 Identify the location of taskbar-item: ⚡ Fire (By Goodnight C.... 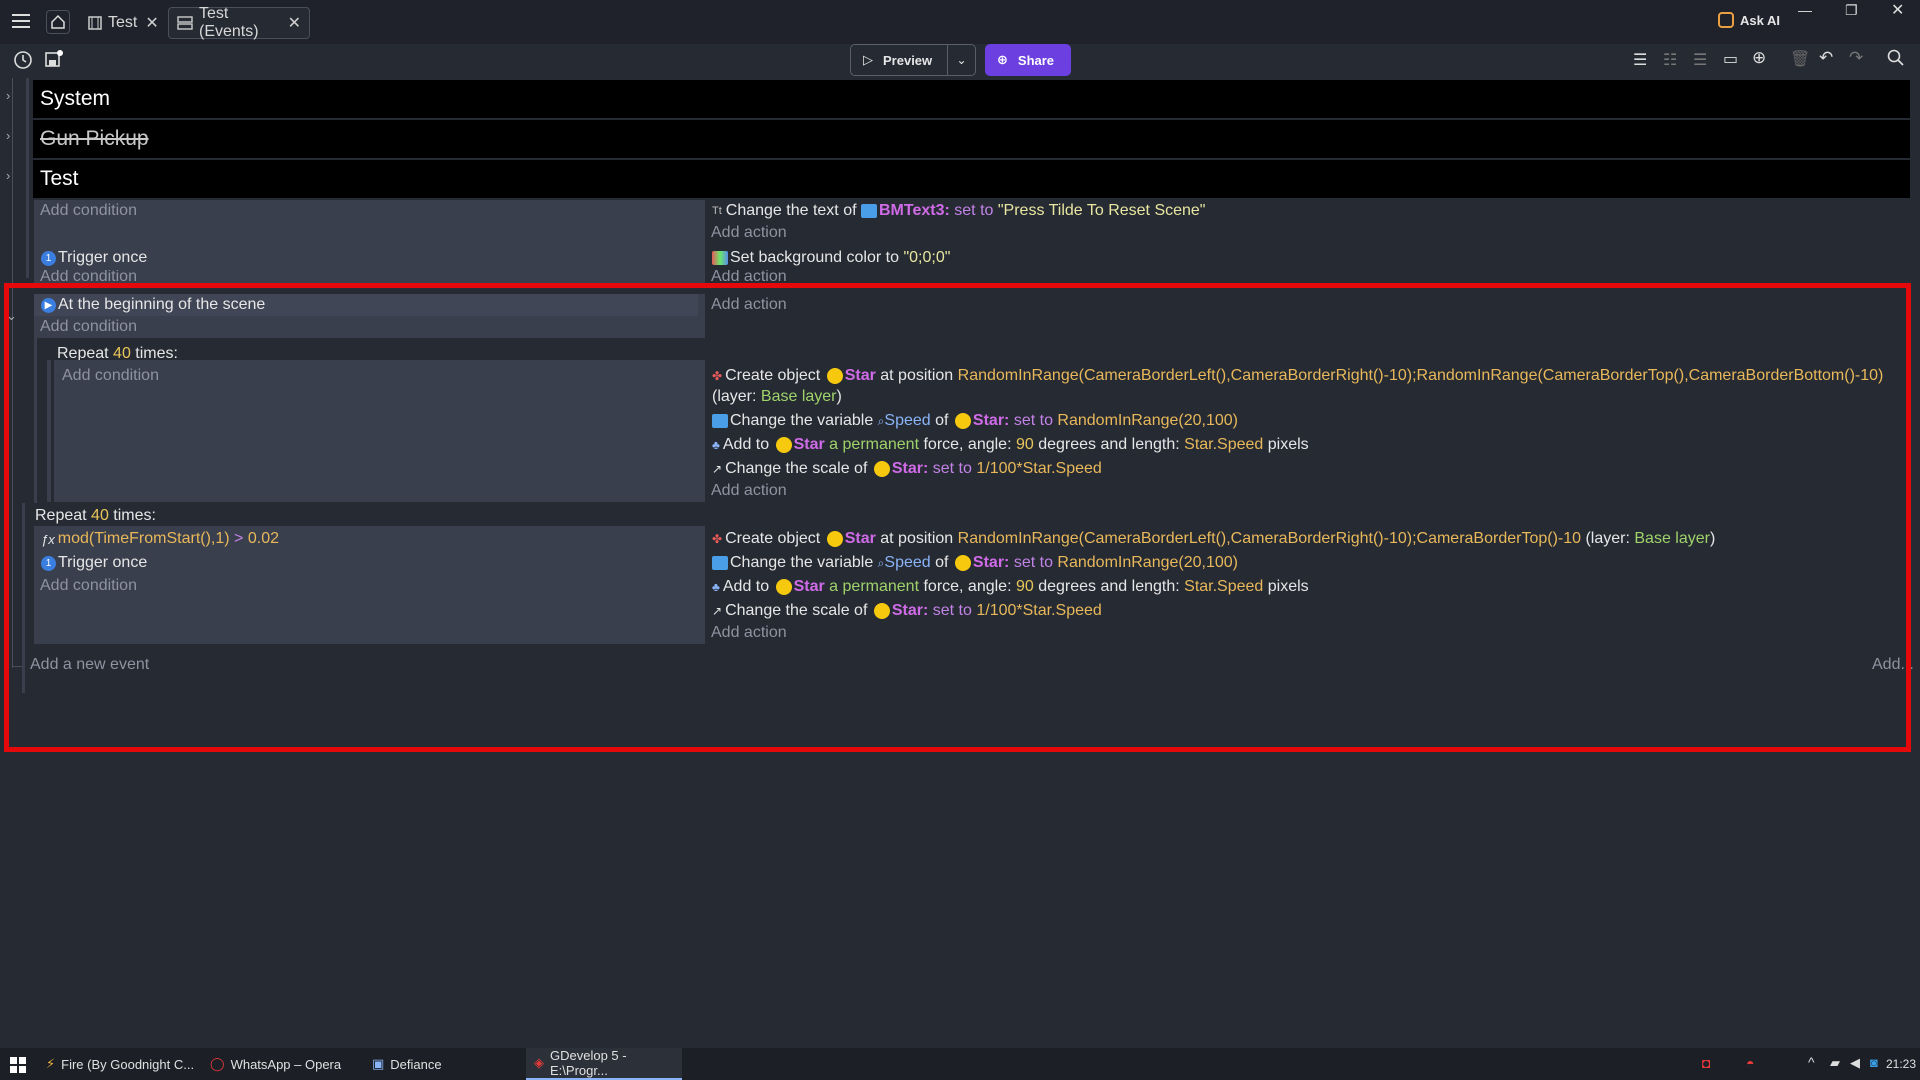
(118, 1064).